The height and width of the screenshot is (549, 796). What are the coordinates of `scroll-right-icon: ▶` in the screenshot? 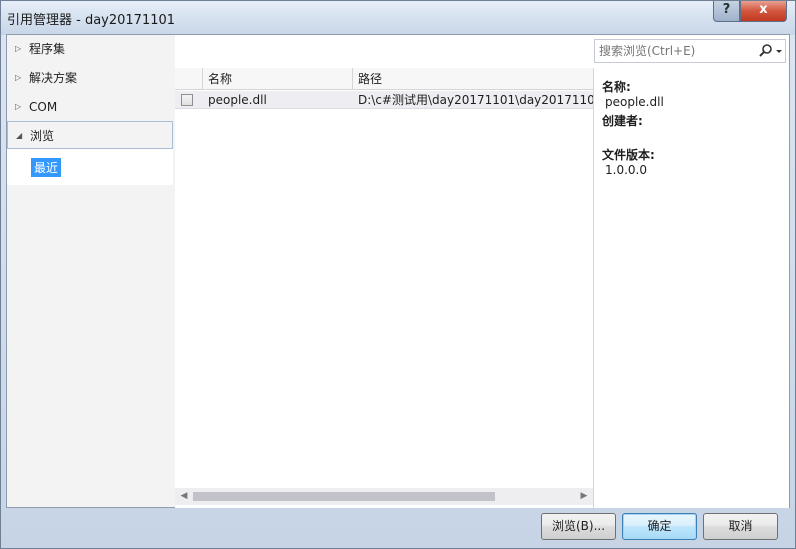 It's located at (584, 496).